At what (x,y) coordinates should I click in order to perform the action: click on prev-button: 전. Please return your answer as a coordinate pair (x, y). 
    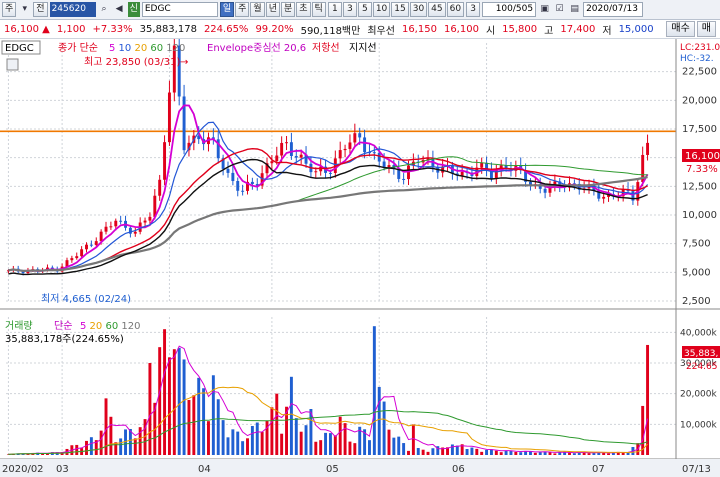
    Looking at the image, I should click on (40, 9).